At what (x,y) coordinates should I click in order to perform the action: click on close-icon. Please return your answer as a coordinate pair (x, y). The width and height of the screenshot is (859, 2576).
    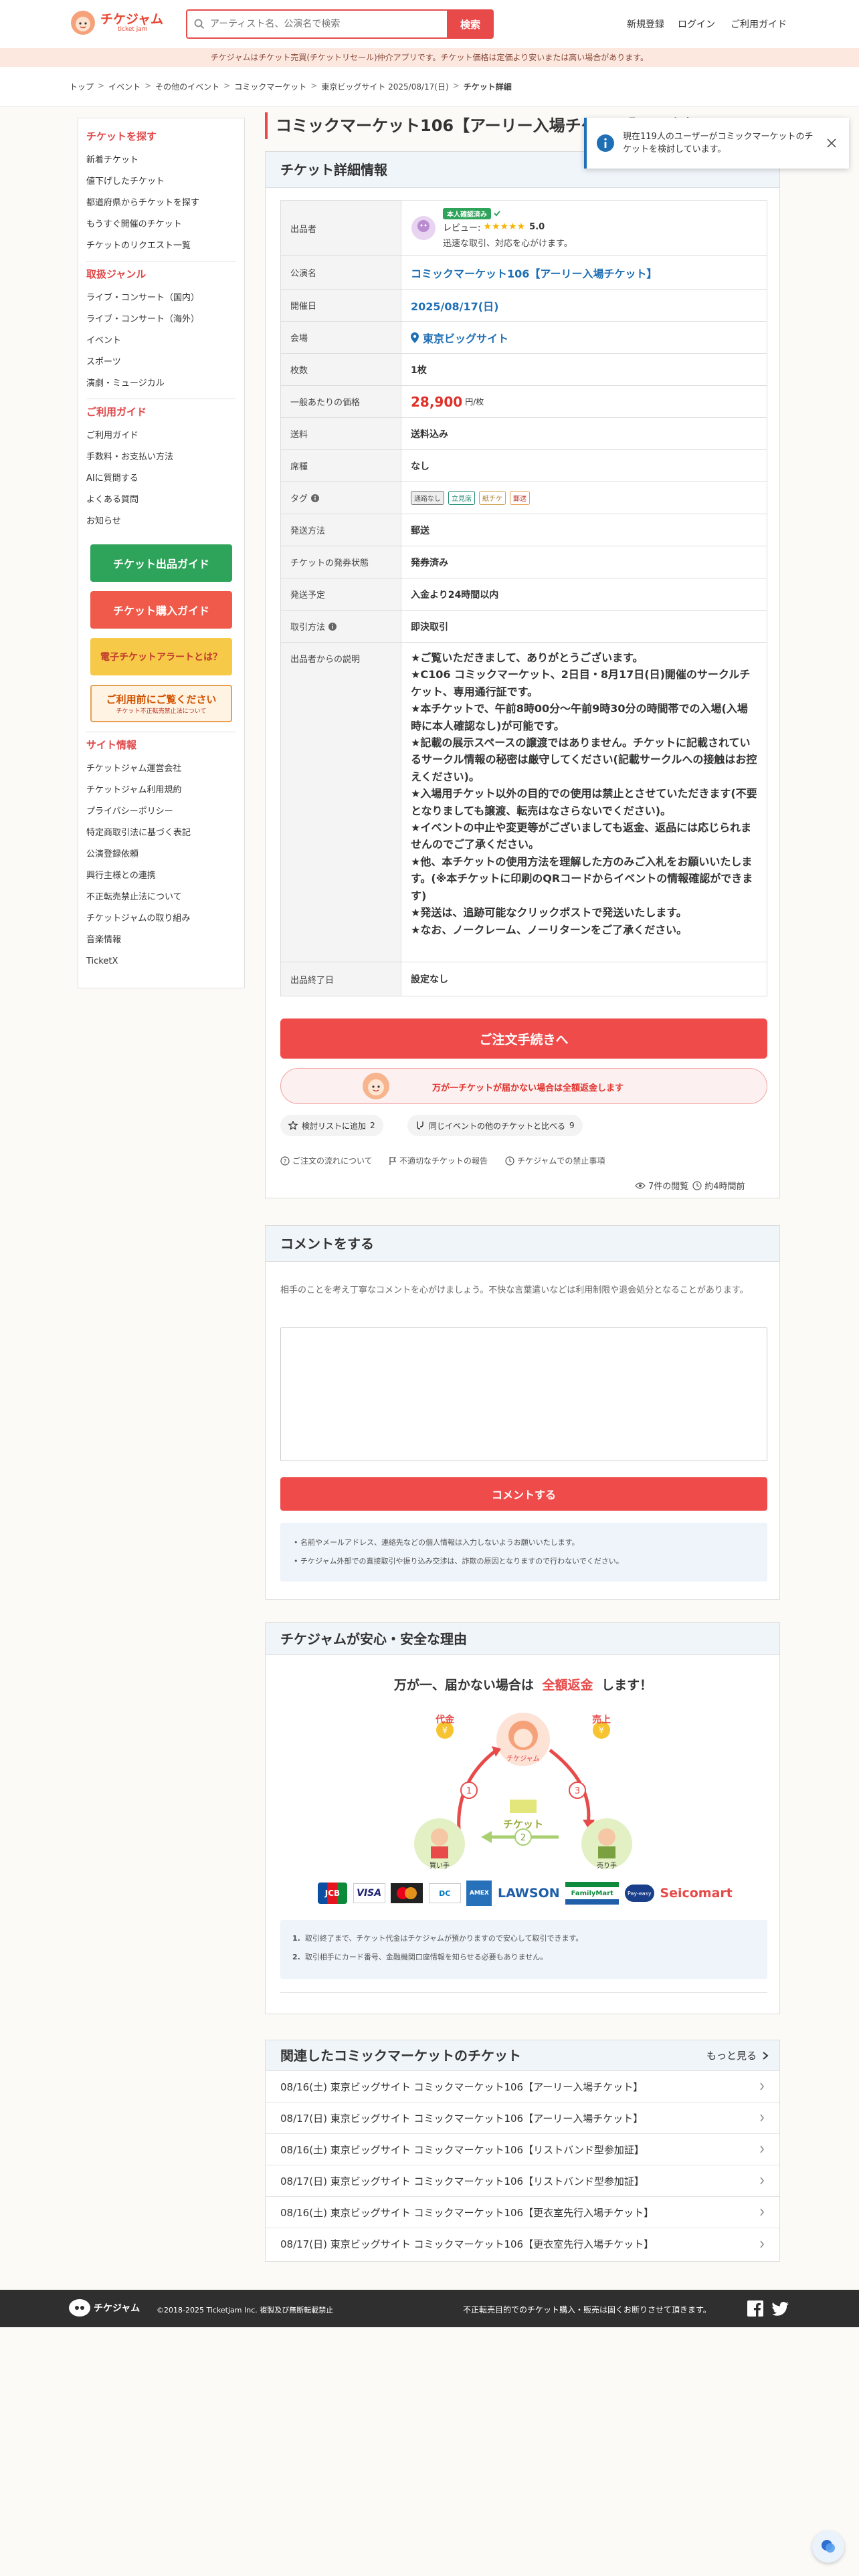
    Looking at the image, I should click on (831, 143).